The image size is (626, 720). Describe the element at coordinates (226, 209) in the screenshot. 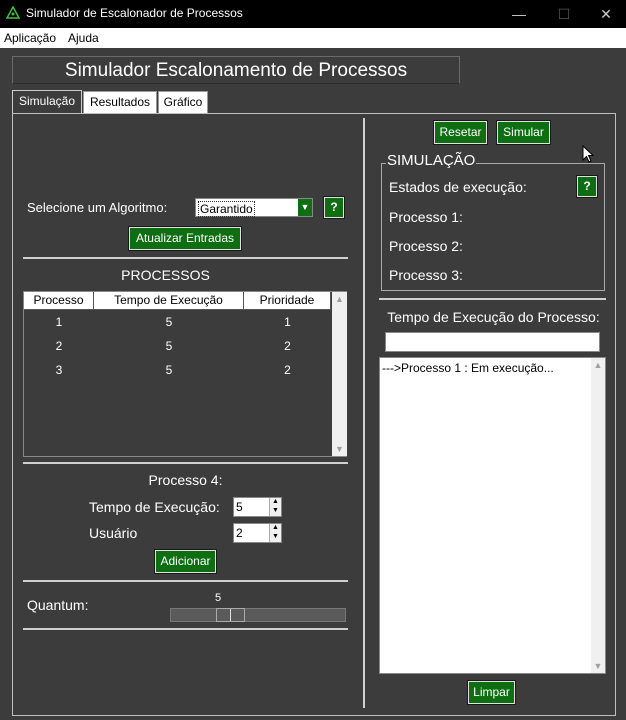

I see `algorithm-select-value: Garantido` at that location.